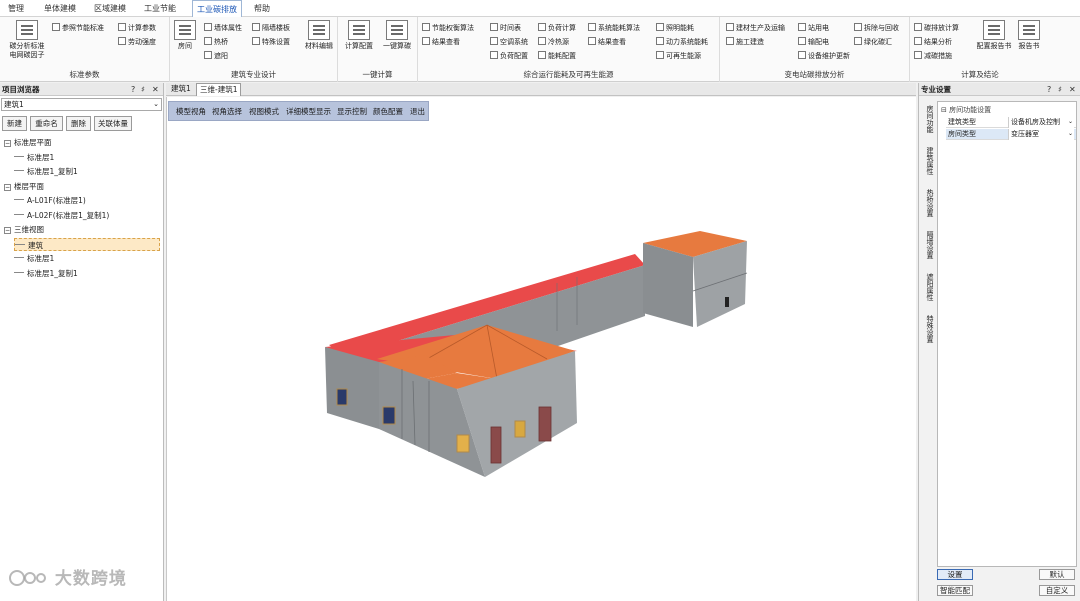 This screenshot has width=1080, height=601. What do you see at coordinates (1041, 122) in the screenshot?
I see `building-type-select: 设备机房及控制 ⌄` at bounding box center [1041, 122].